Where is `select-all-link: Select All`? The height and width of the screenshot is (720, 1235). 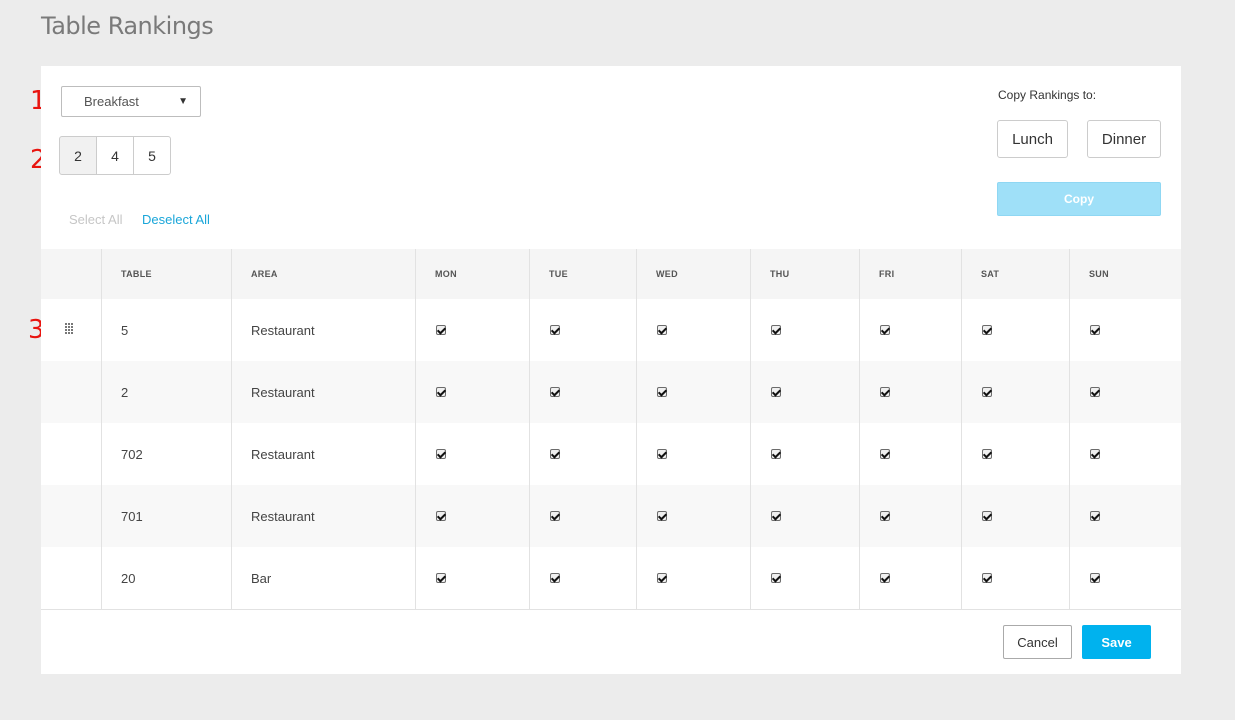
select-all-link: Select All is located at coordinates (95, 219).